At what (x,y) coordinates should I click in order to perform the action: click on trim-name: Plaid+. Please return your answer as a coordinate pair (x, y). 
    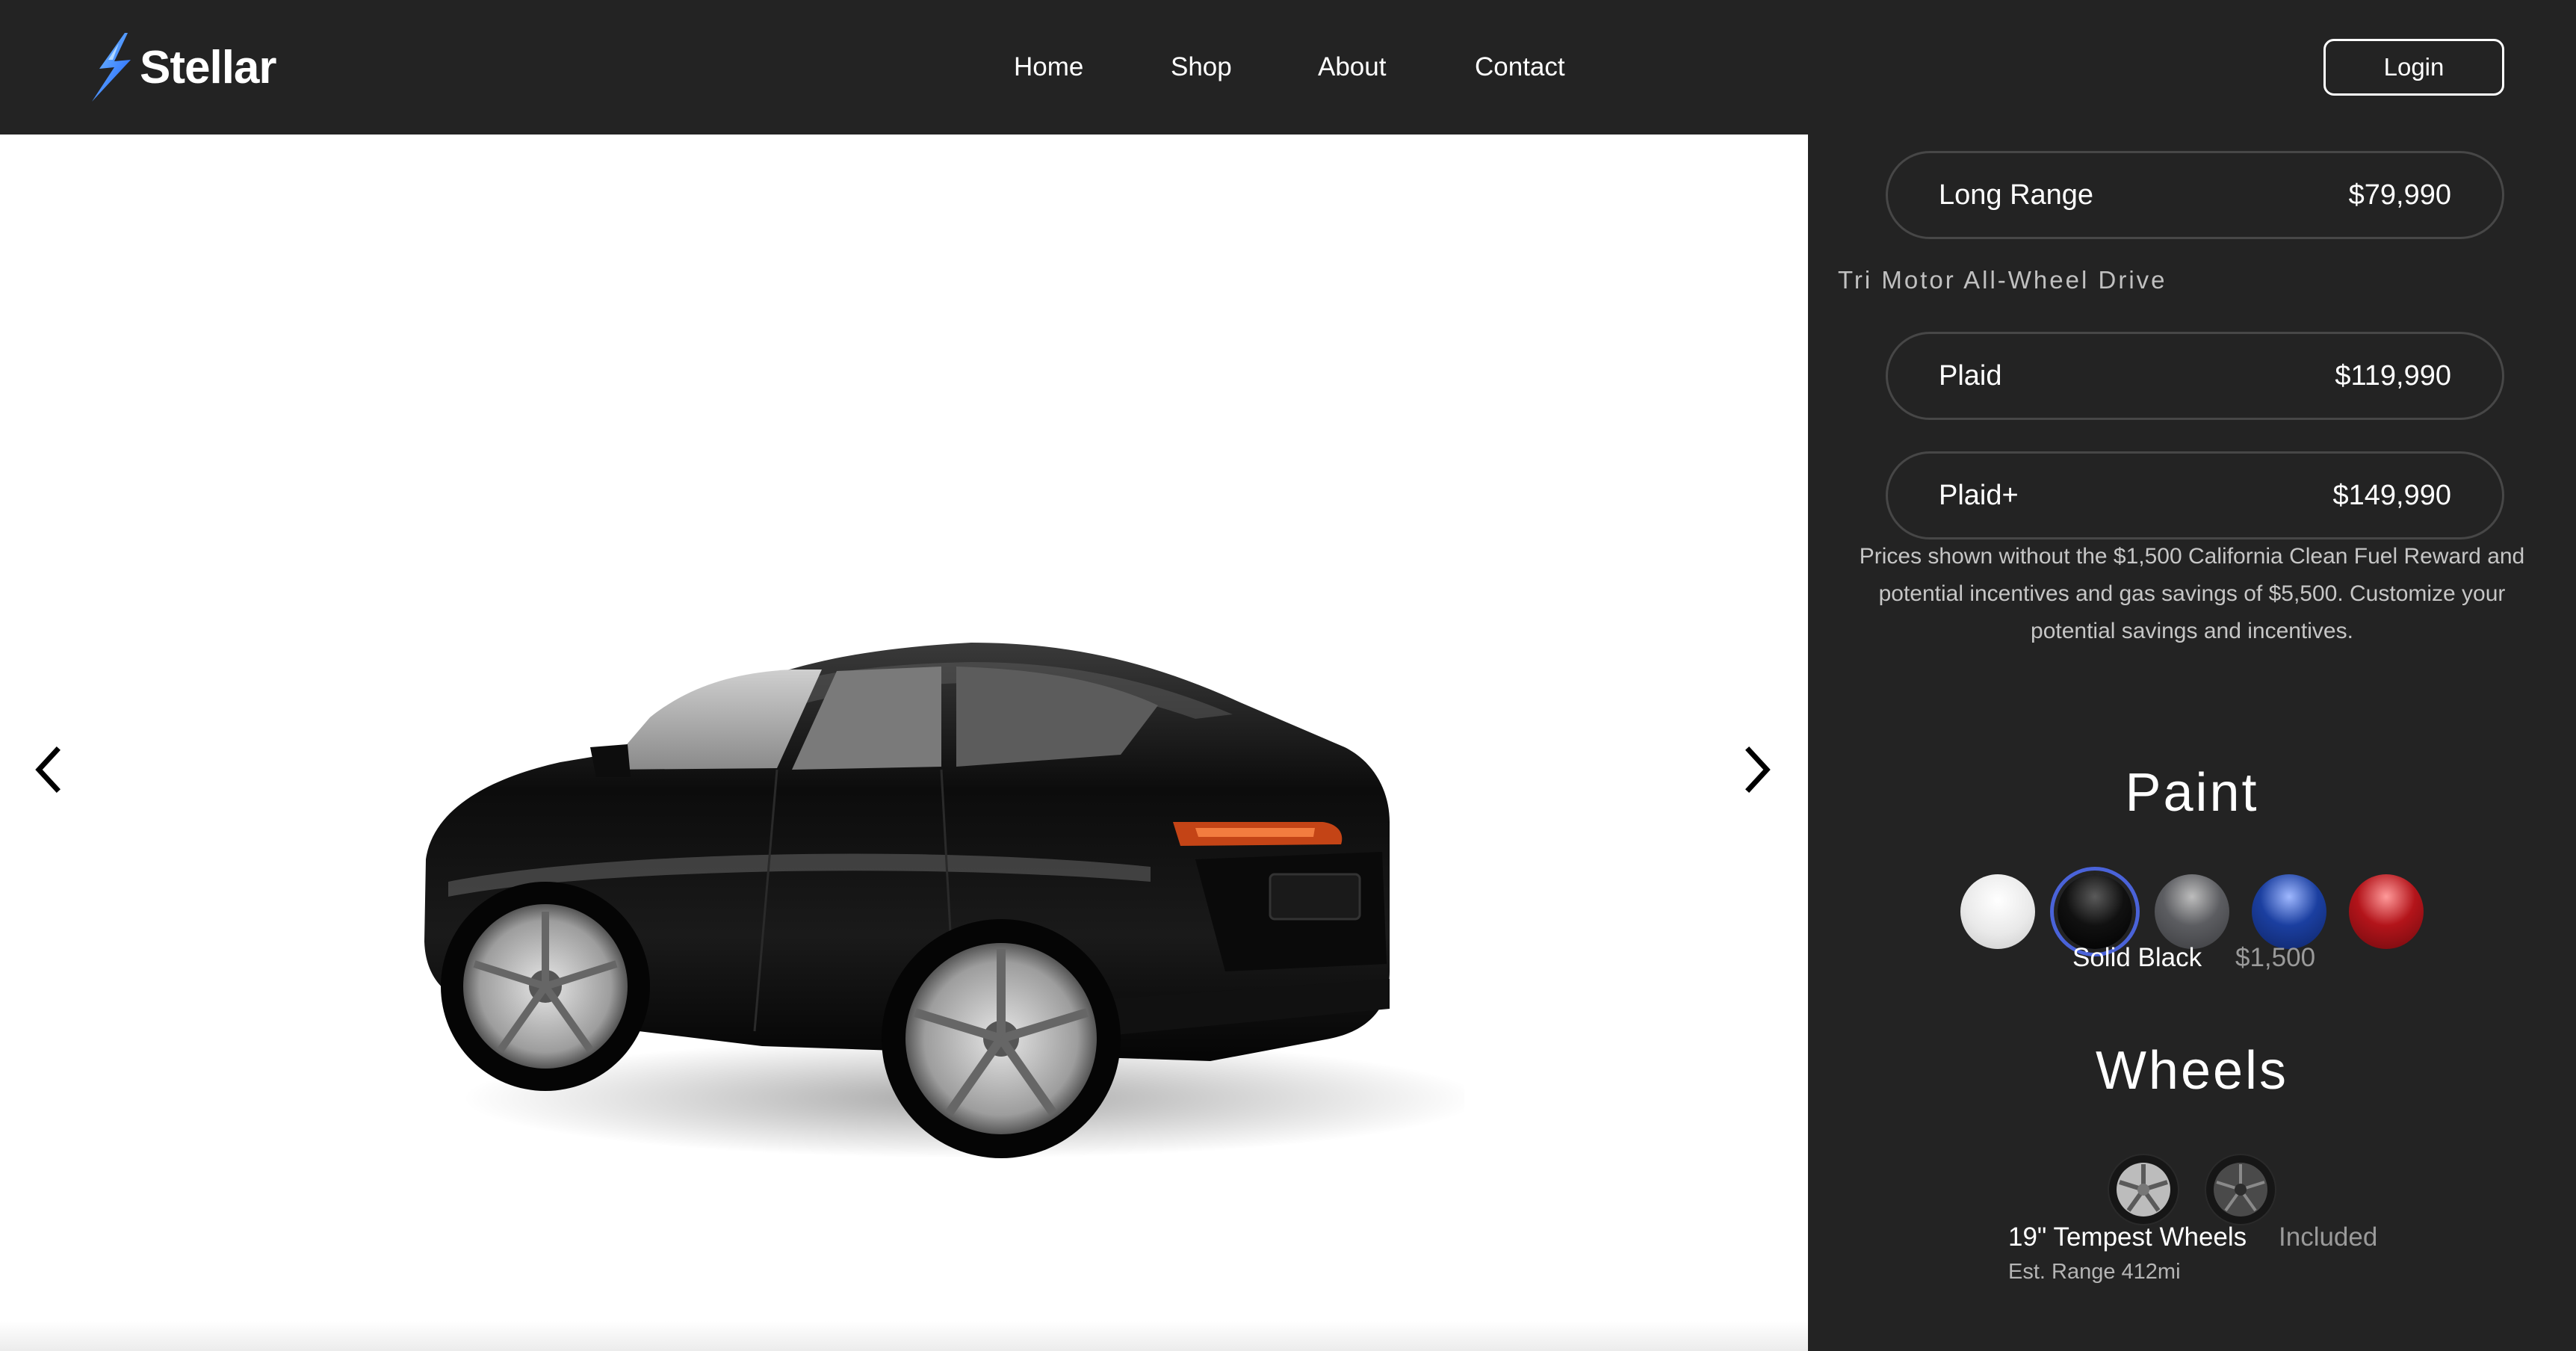
    Looking at the image, I should click on (1979, 495).